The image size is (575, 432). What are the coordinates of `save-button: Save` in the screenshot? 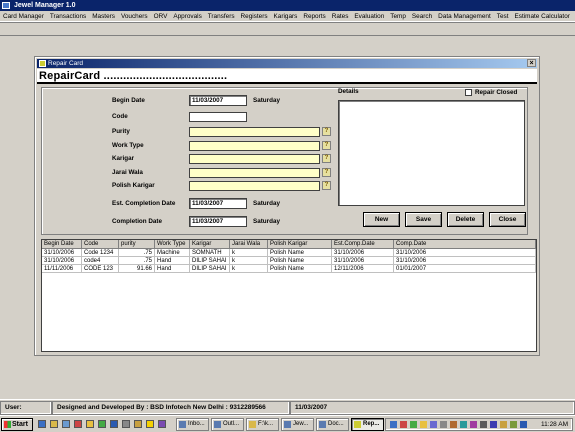 It's located at (423, 219).